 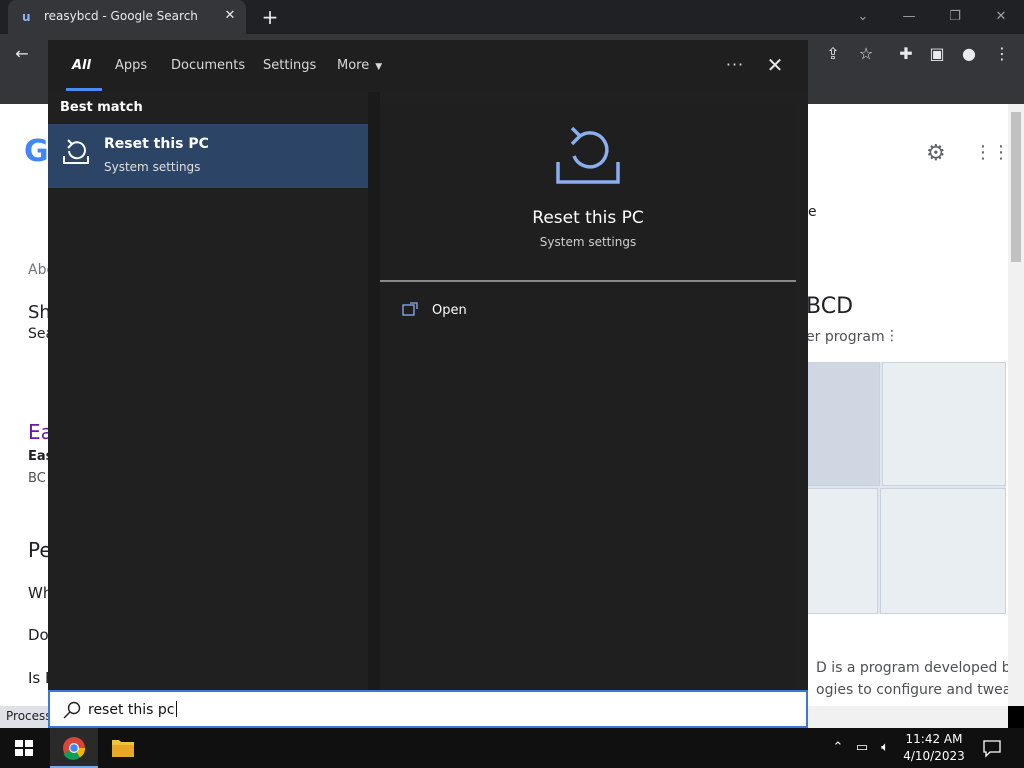 I want to click on search-query-text: reset this pc, so click(x=131, y=710).